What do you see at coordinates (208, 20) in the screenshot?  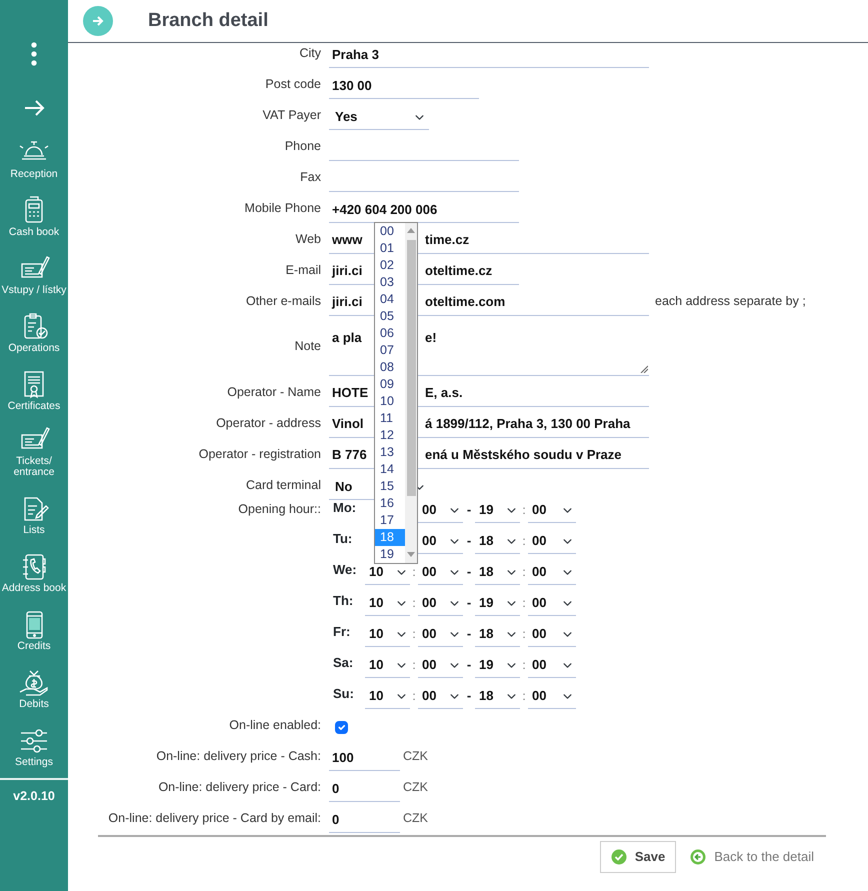 I see `page-title: Branch detail` at bounding box center [208, 20].